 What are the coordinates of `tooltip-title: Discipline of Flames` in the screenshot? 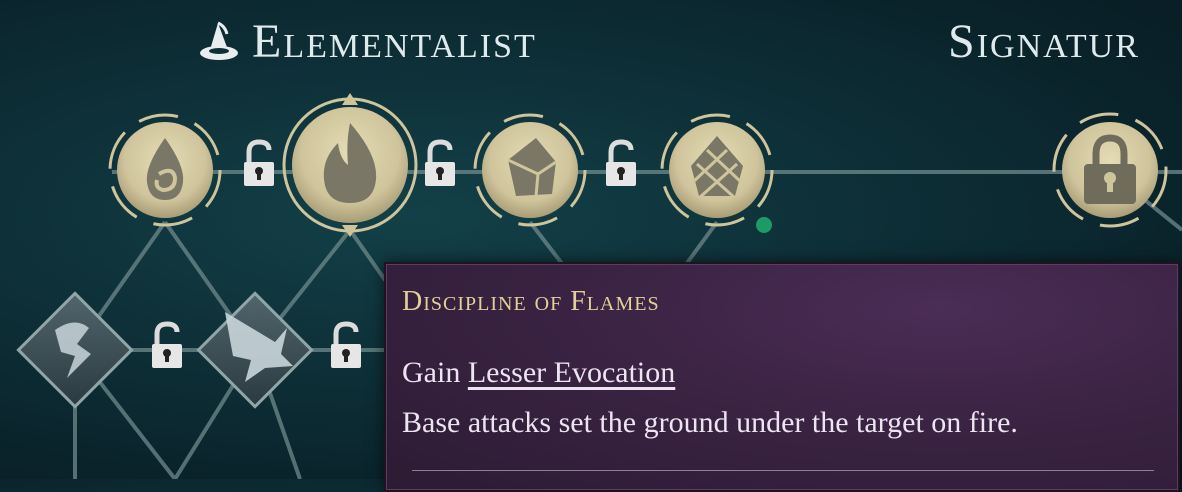 It's located at (531, 301).